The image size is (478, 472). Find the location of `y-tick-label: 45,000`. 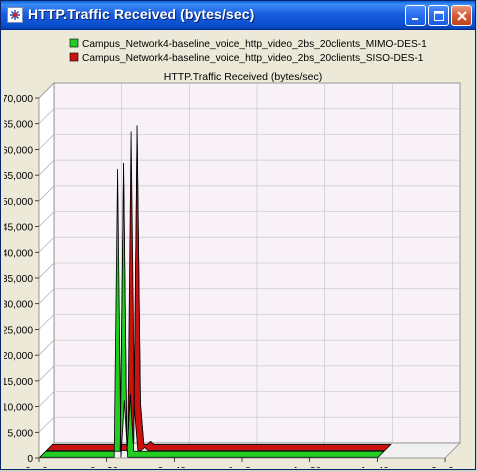

y-tick-label: 45,000 is located at coordinates (18, 228).